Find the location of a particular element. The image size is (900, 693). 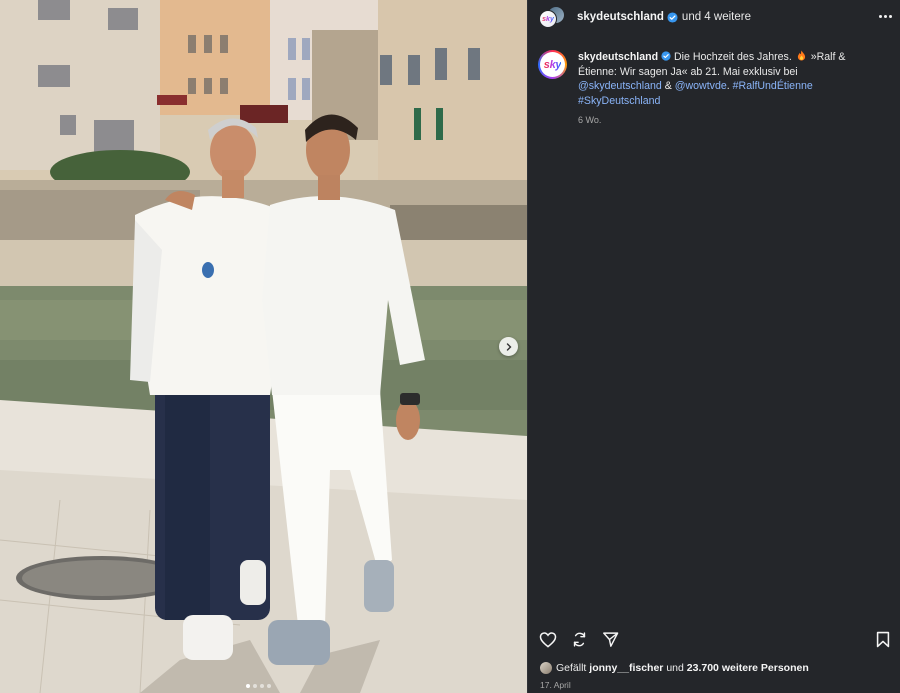

collaborators-link: und 4 weitere is located at coordinates (716, 17).